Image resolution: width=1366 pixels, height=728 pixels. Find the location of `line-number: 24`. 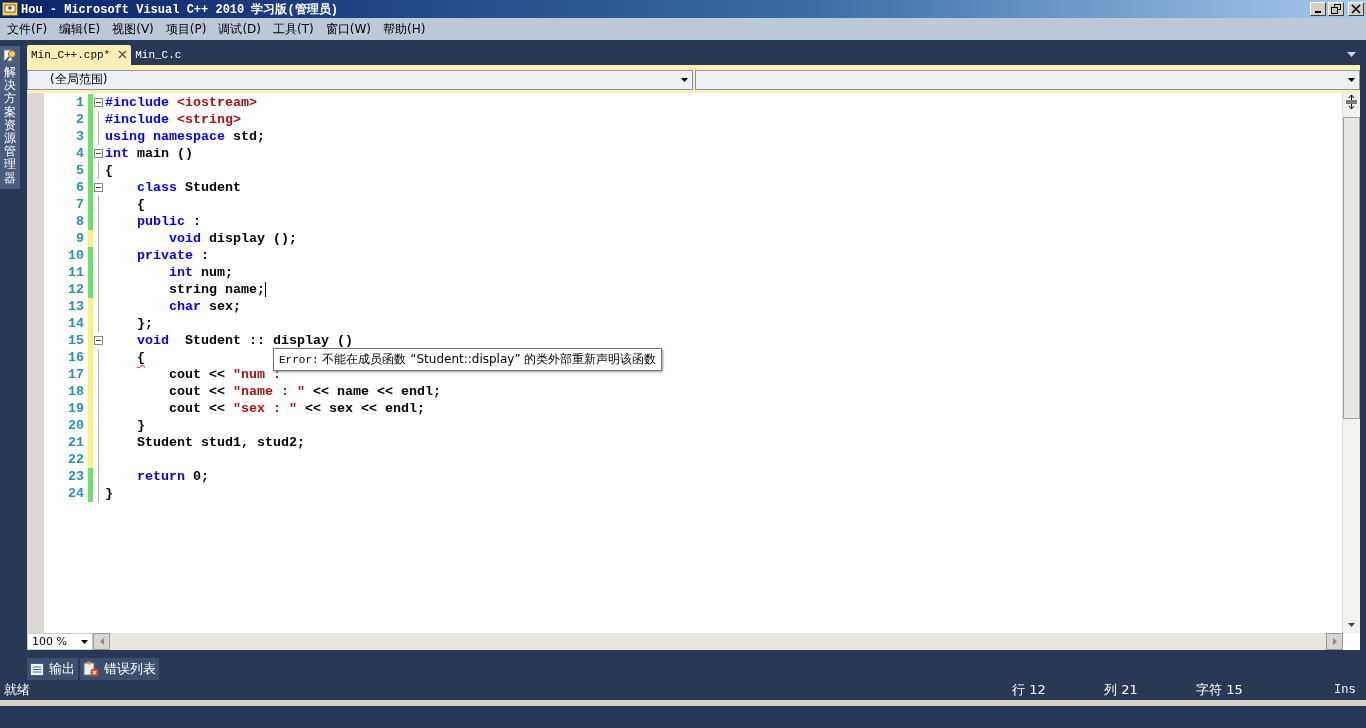

line-number: 24 is located at coordinates (76, 493).